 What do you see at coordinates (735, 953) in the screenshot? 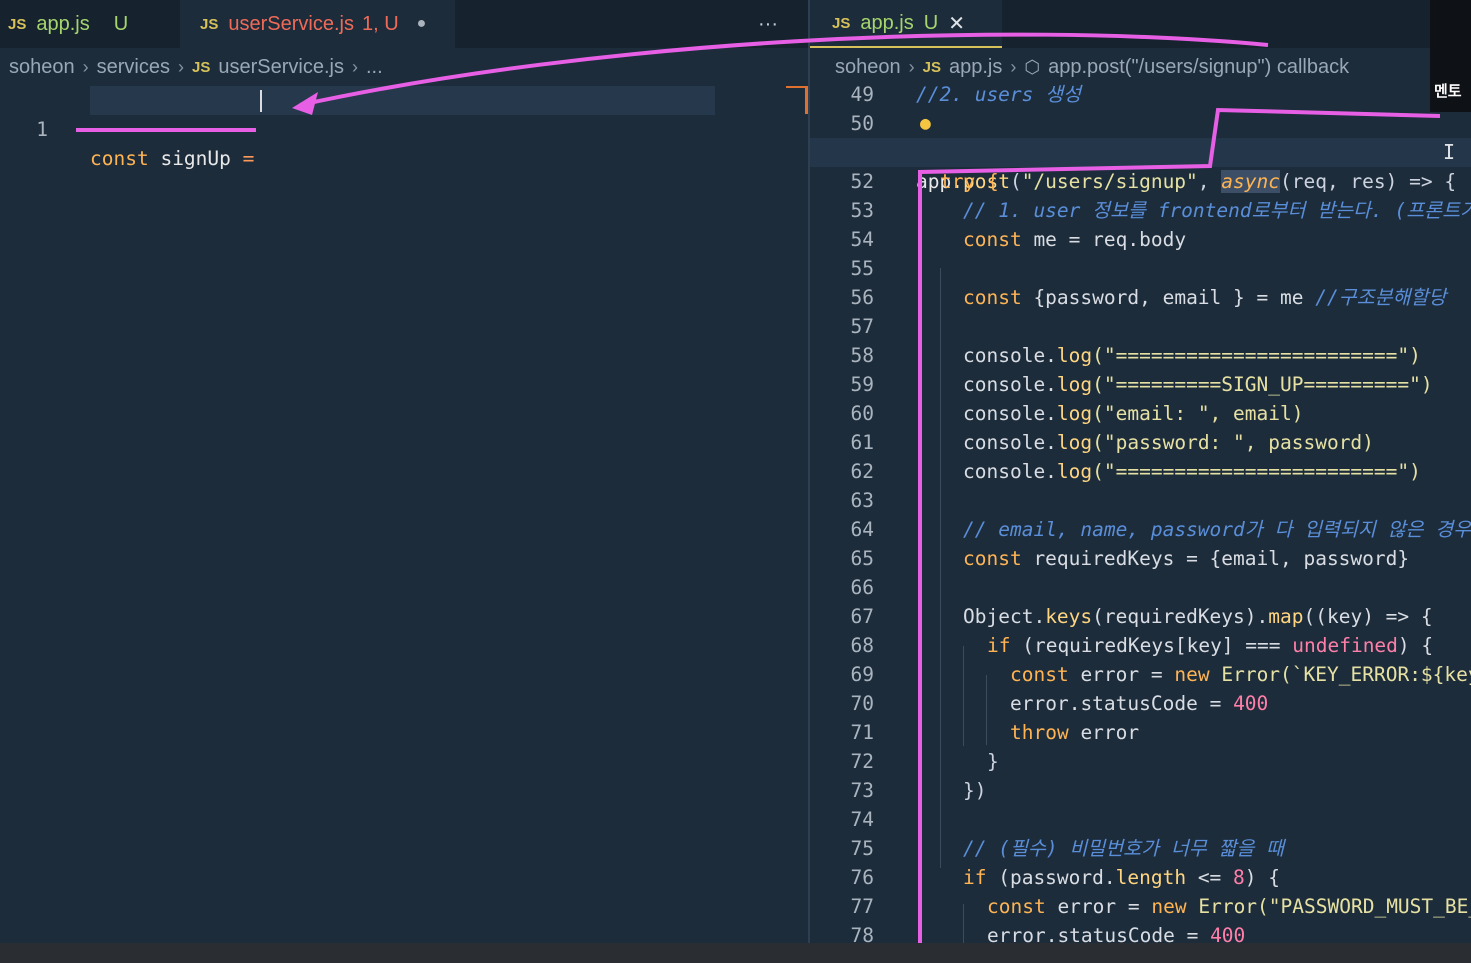
I see `status-bar` at bounding box center [735, 953].